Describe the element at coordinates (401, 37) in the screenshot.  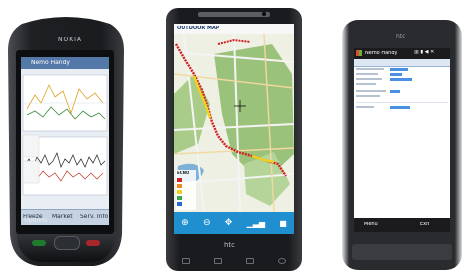
I see `htc-wm-brand-logo: htc` at that location.